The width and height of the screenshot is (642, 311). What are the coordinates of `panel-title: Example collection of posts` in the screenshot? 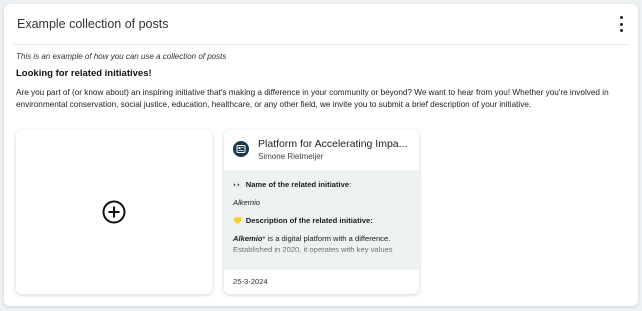 It's located at (93, 24).